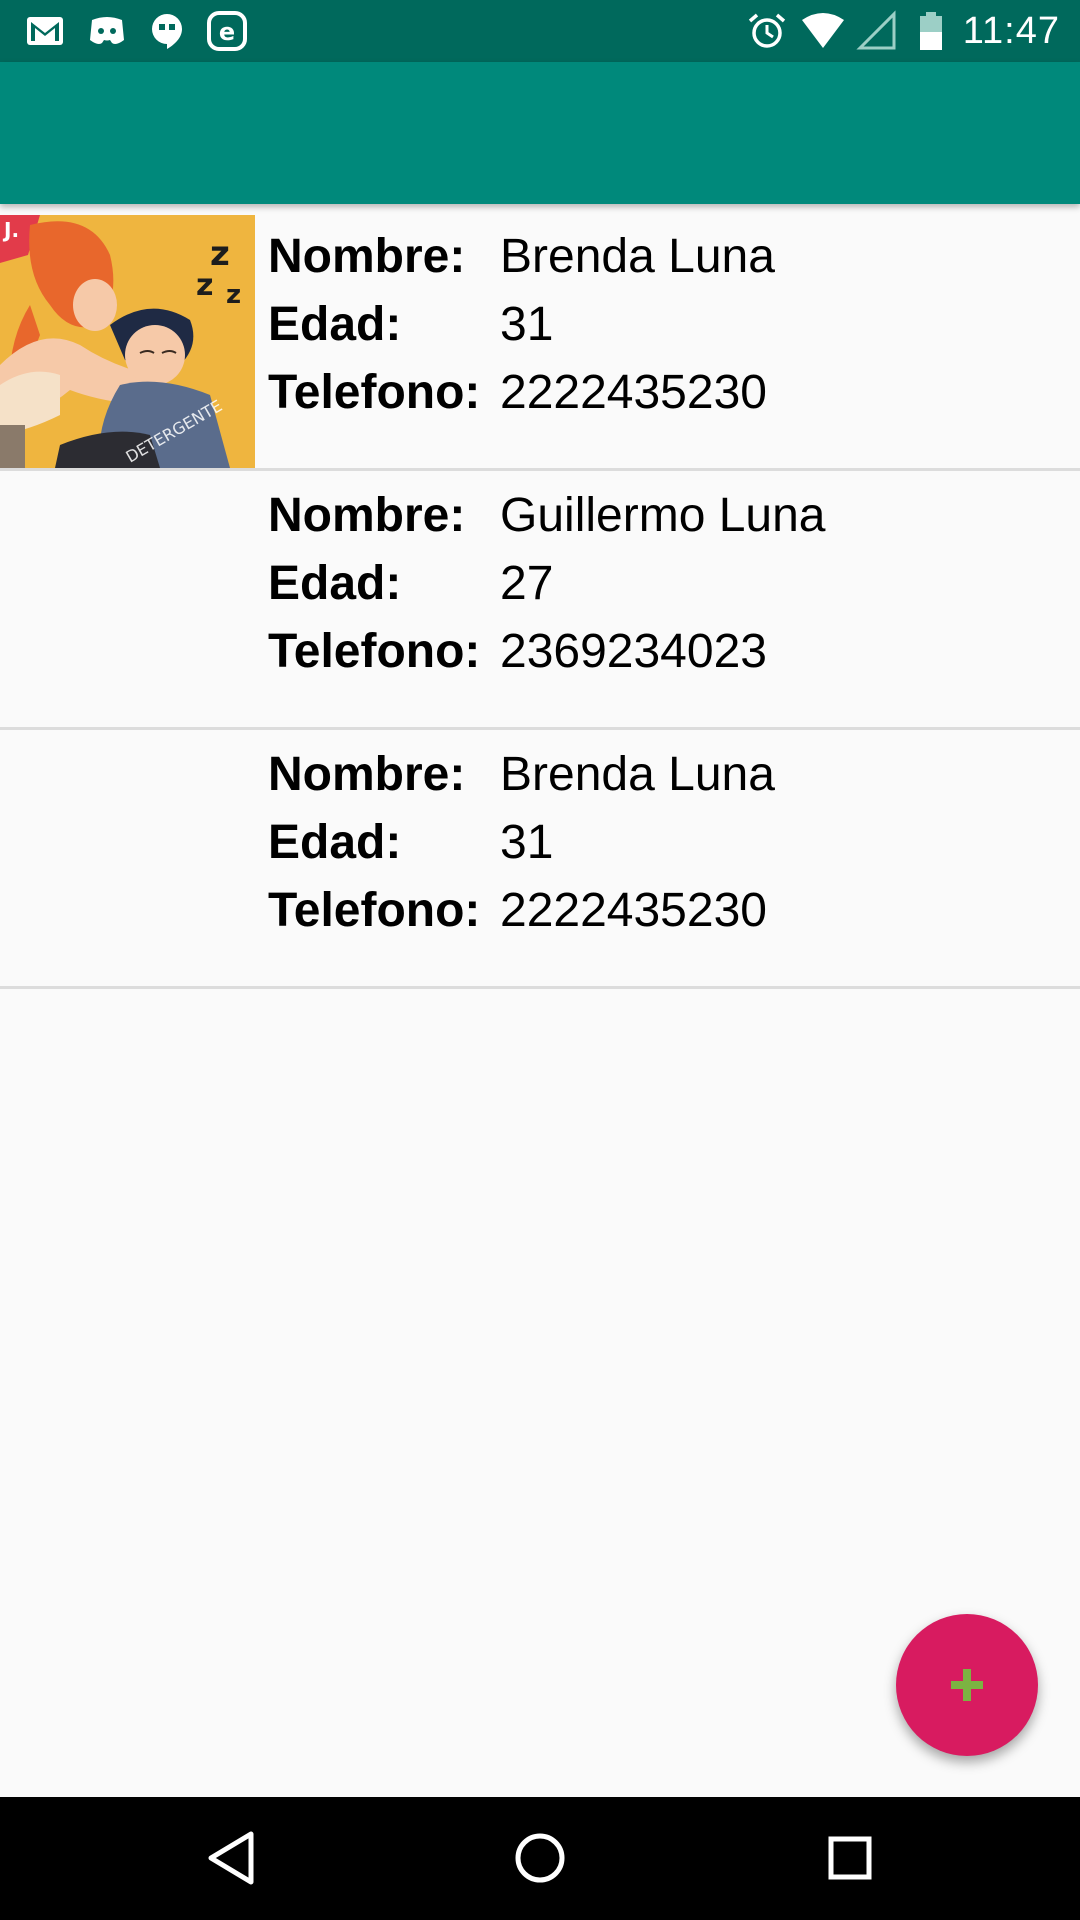  What do you see at coordinates (527, 583) in the screenshot?
I see `age-value: 27` at bounding box center [527, 583].